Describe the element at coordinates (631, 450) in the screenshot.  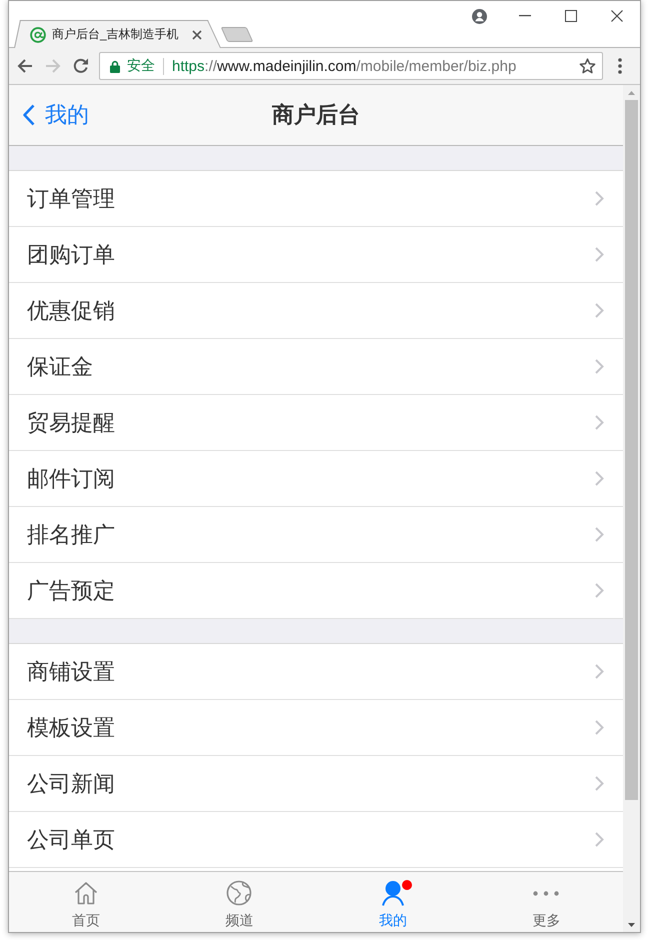
I see `scrollbar-thumb` at that location.